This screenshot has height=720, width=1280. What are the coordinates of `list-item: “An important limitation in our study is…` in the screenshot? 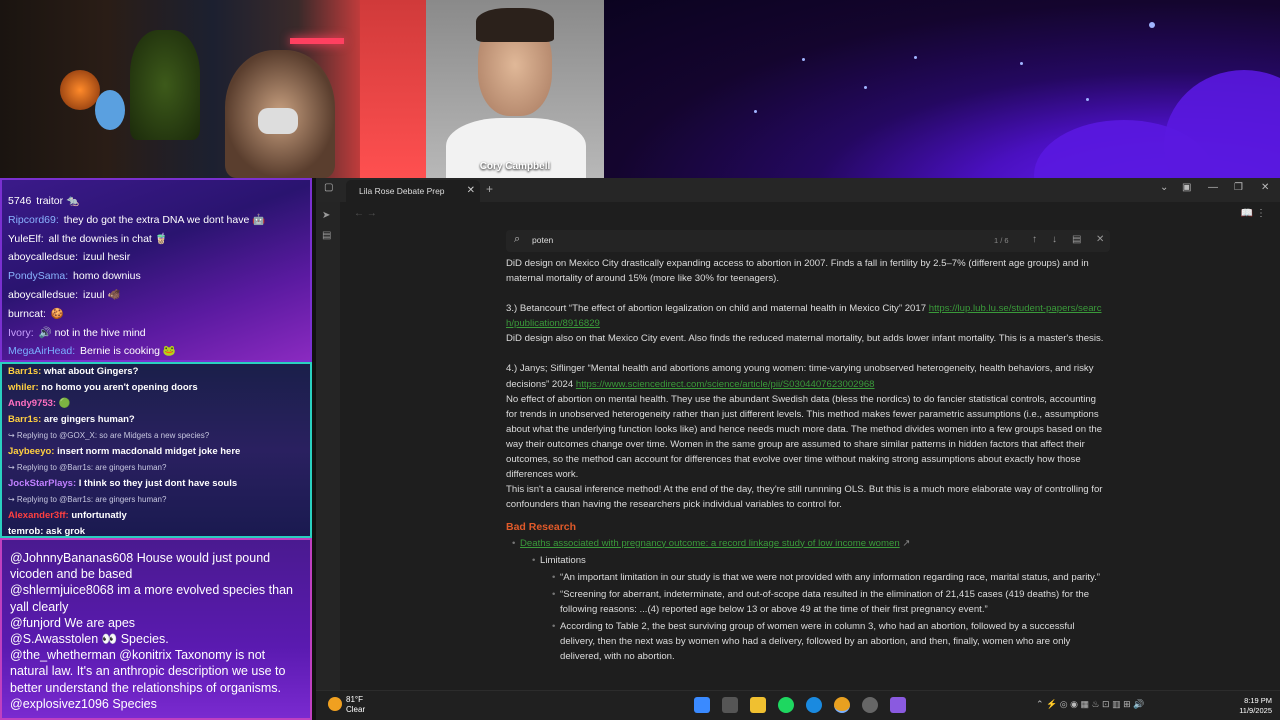 It's located at (807, 577).